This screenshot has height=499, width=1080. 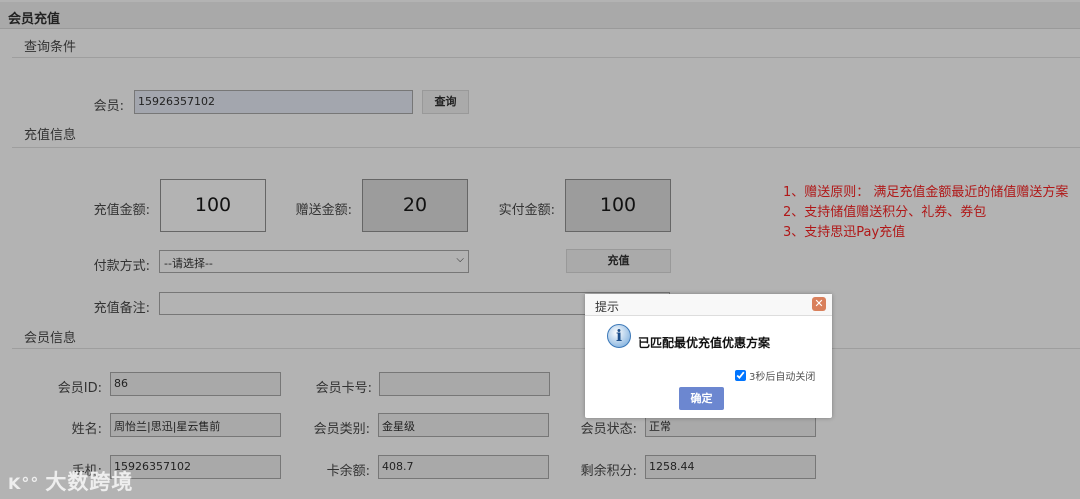 I want to click on note: 2、支持储值赠送积分、礼券、券包, so click(x=885, y=212).